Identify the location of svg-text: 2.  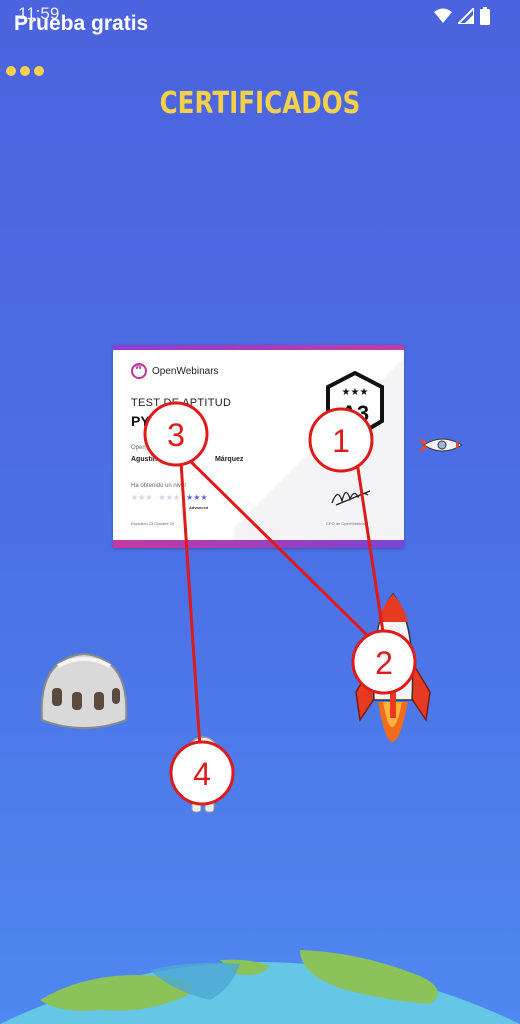
(384, 663).